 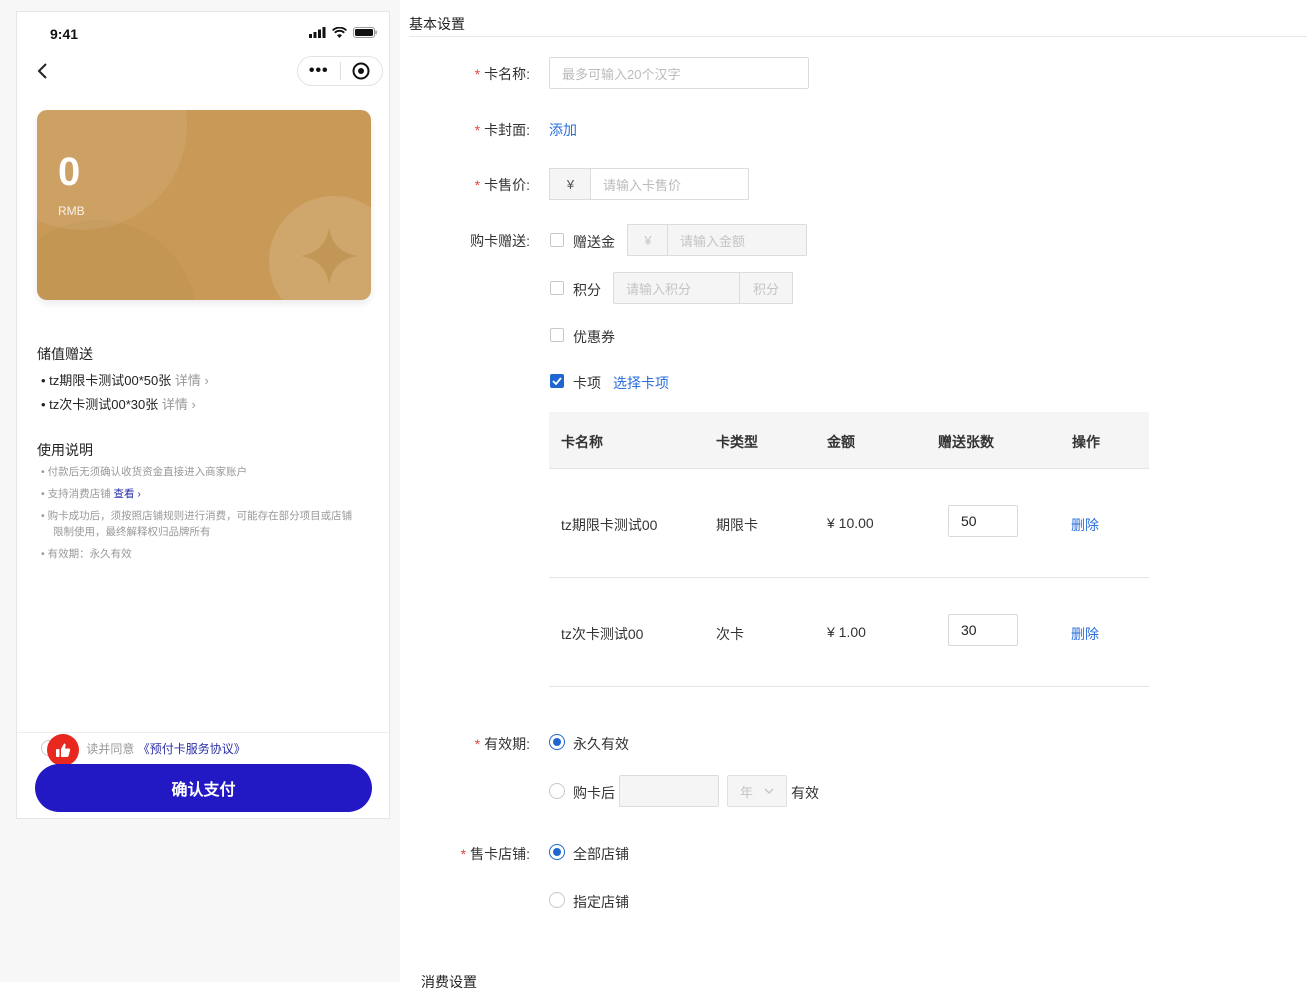 I want to click on validity-after-radio, so click(x=557, y=791).